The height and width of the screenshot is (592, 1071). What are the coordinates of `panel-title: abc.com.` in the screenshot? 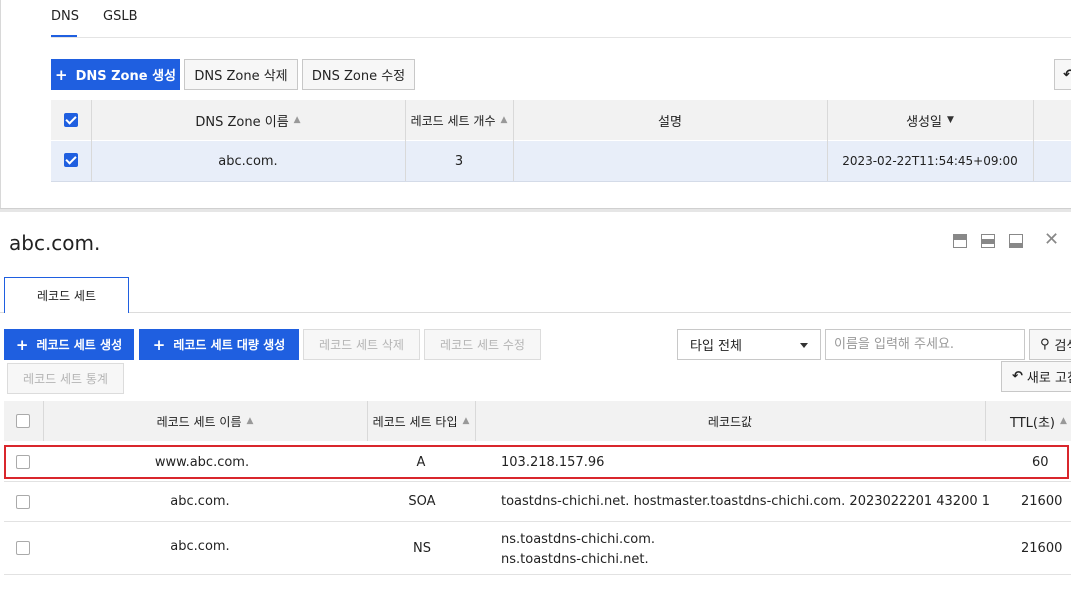 It's located at (55, 243).